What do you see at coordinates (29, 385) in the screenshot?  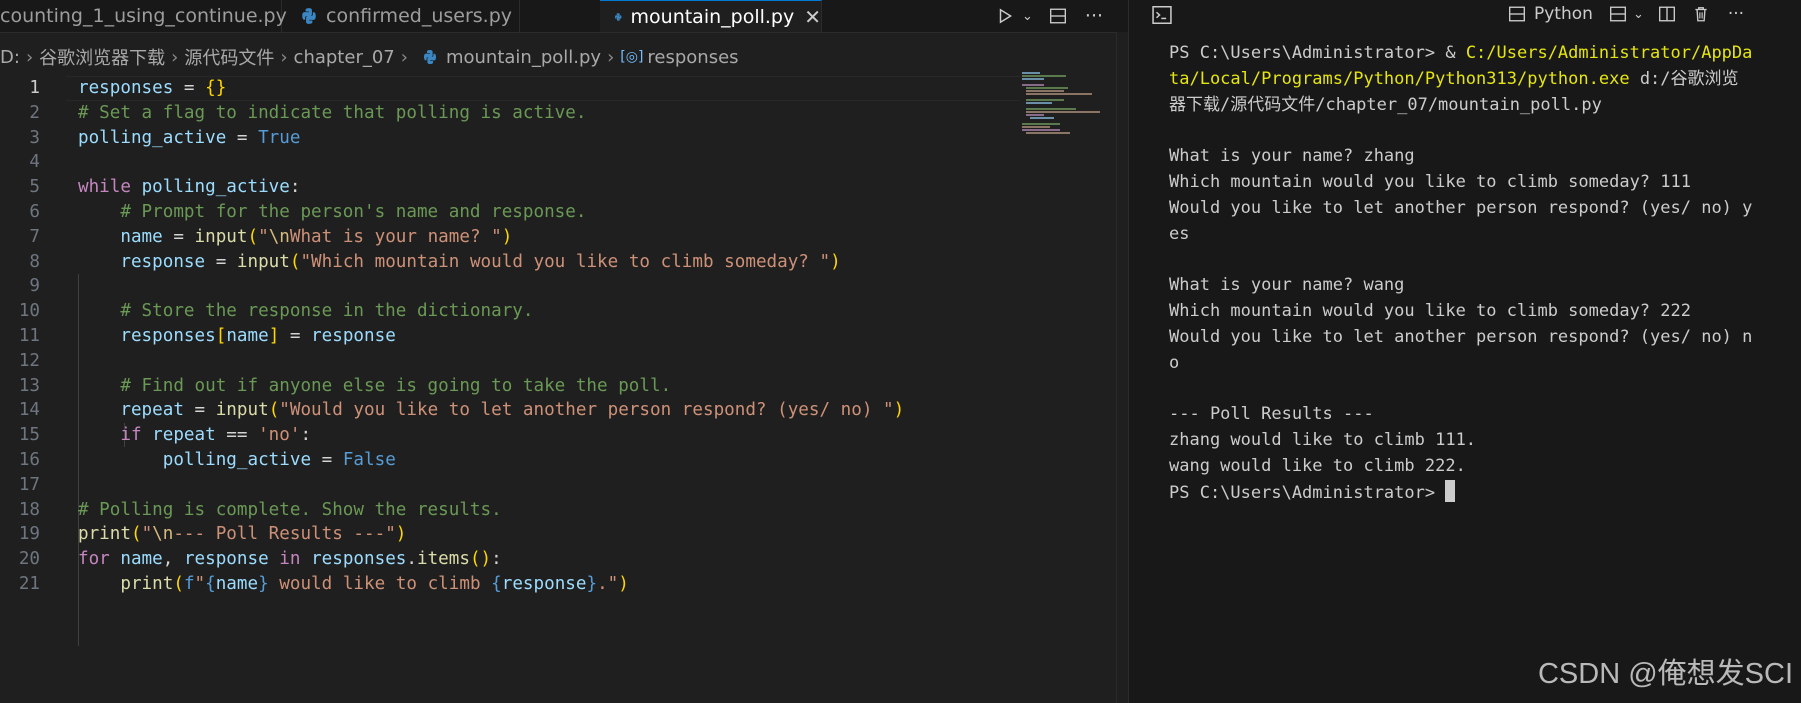 I see `line-number: 13` at bounding box center [29, 385].